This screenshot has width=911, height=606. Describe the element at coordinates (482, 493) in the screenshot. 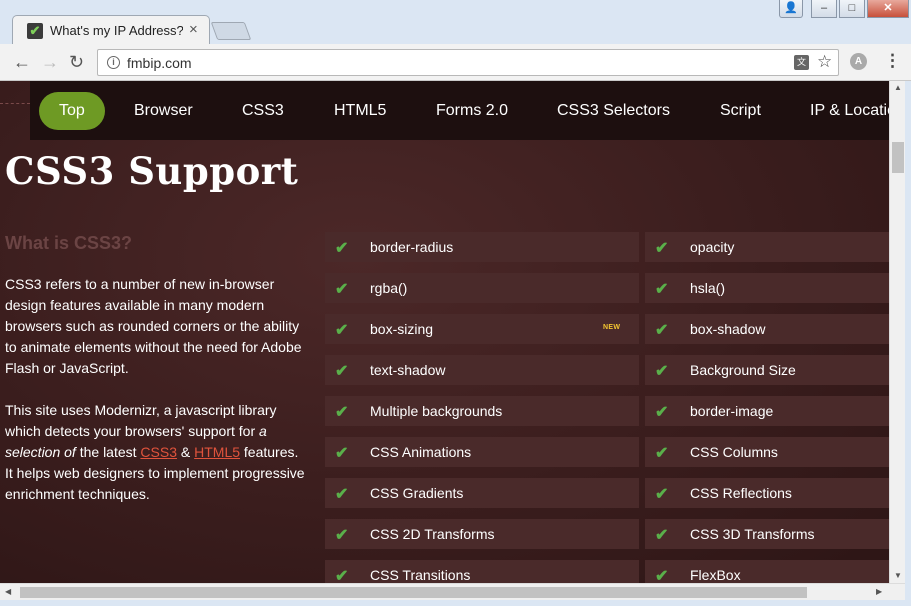

I see `feature-item: ✔ CSS Gradients` at that location.